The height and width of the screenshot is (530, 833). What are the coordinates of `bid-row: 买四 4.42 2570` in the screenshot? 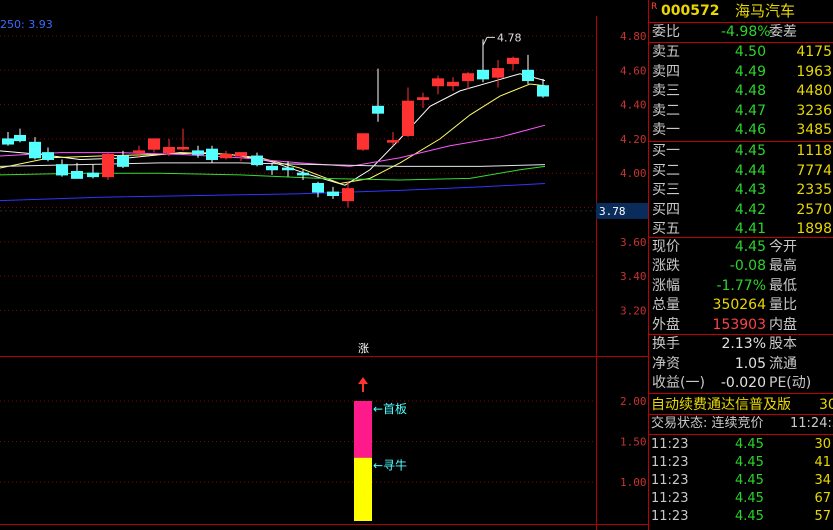 It's located at (741, 210).